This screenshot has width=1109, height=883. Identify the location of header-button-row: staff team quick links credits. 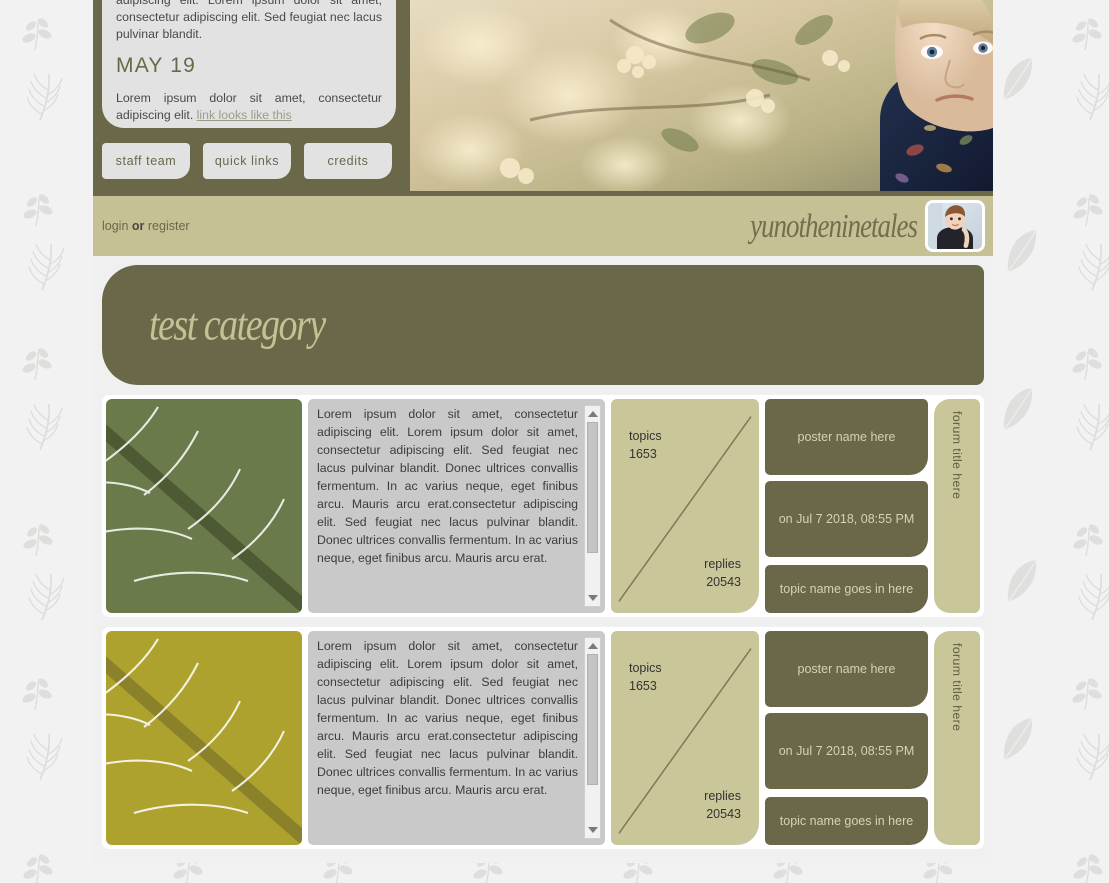
(249, 161).